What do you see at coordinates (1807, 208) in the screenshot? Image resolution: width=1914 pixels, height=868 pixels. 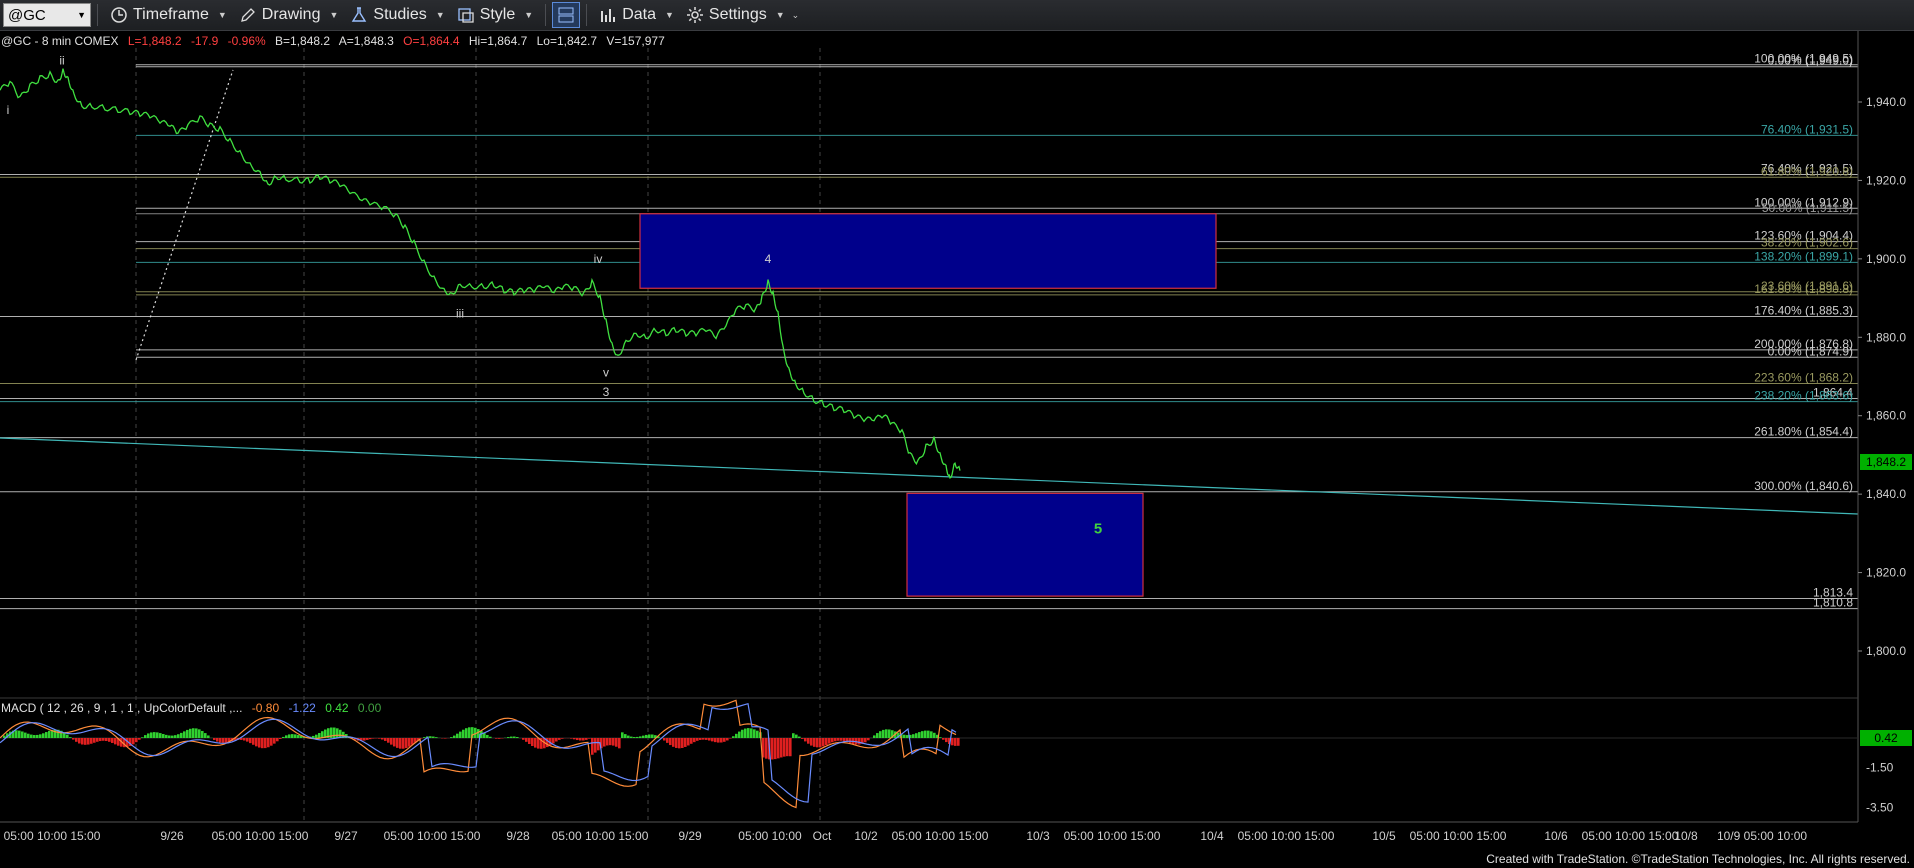 I see `fib-level-label: 50.00% (1,911.5)` at bounding box center [1807, 208].